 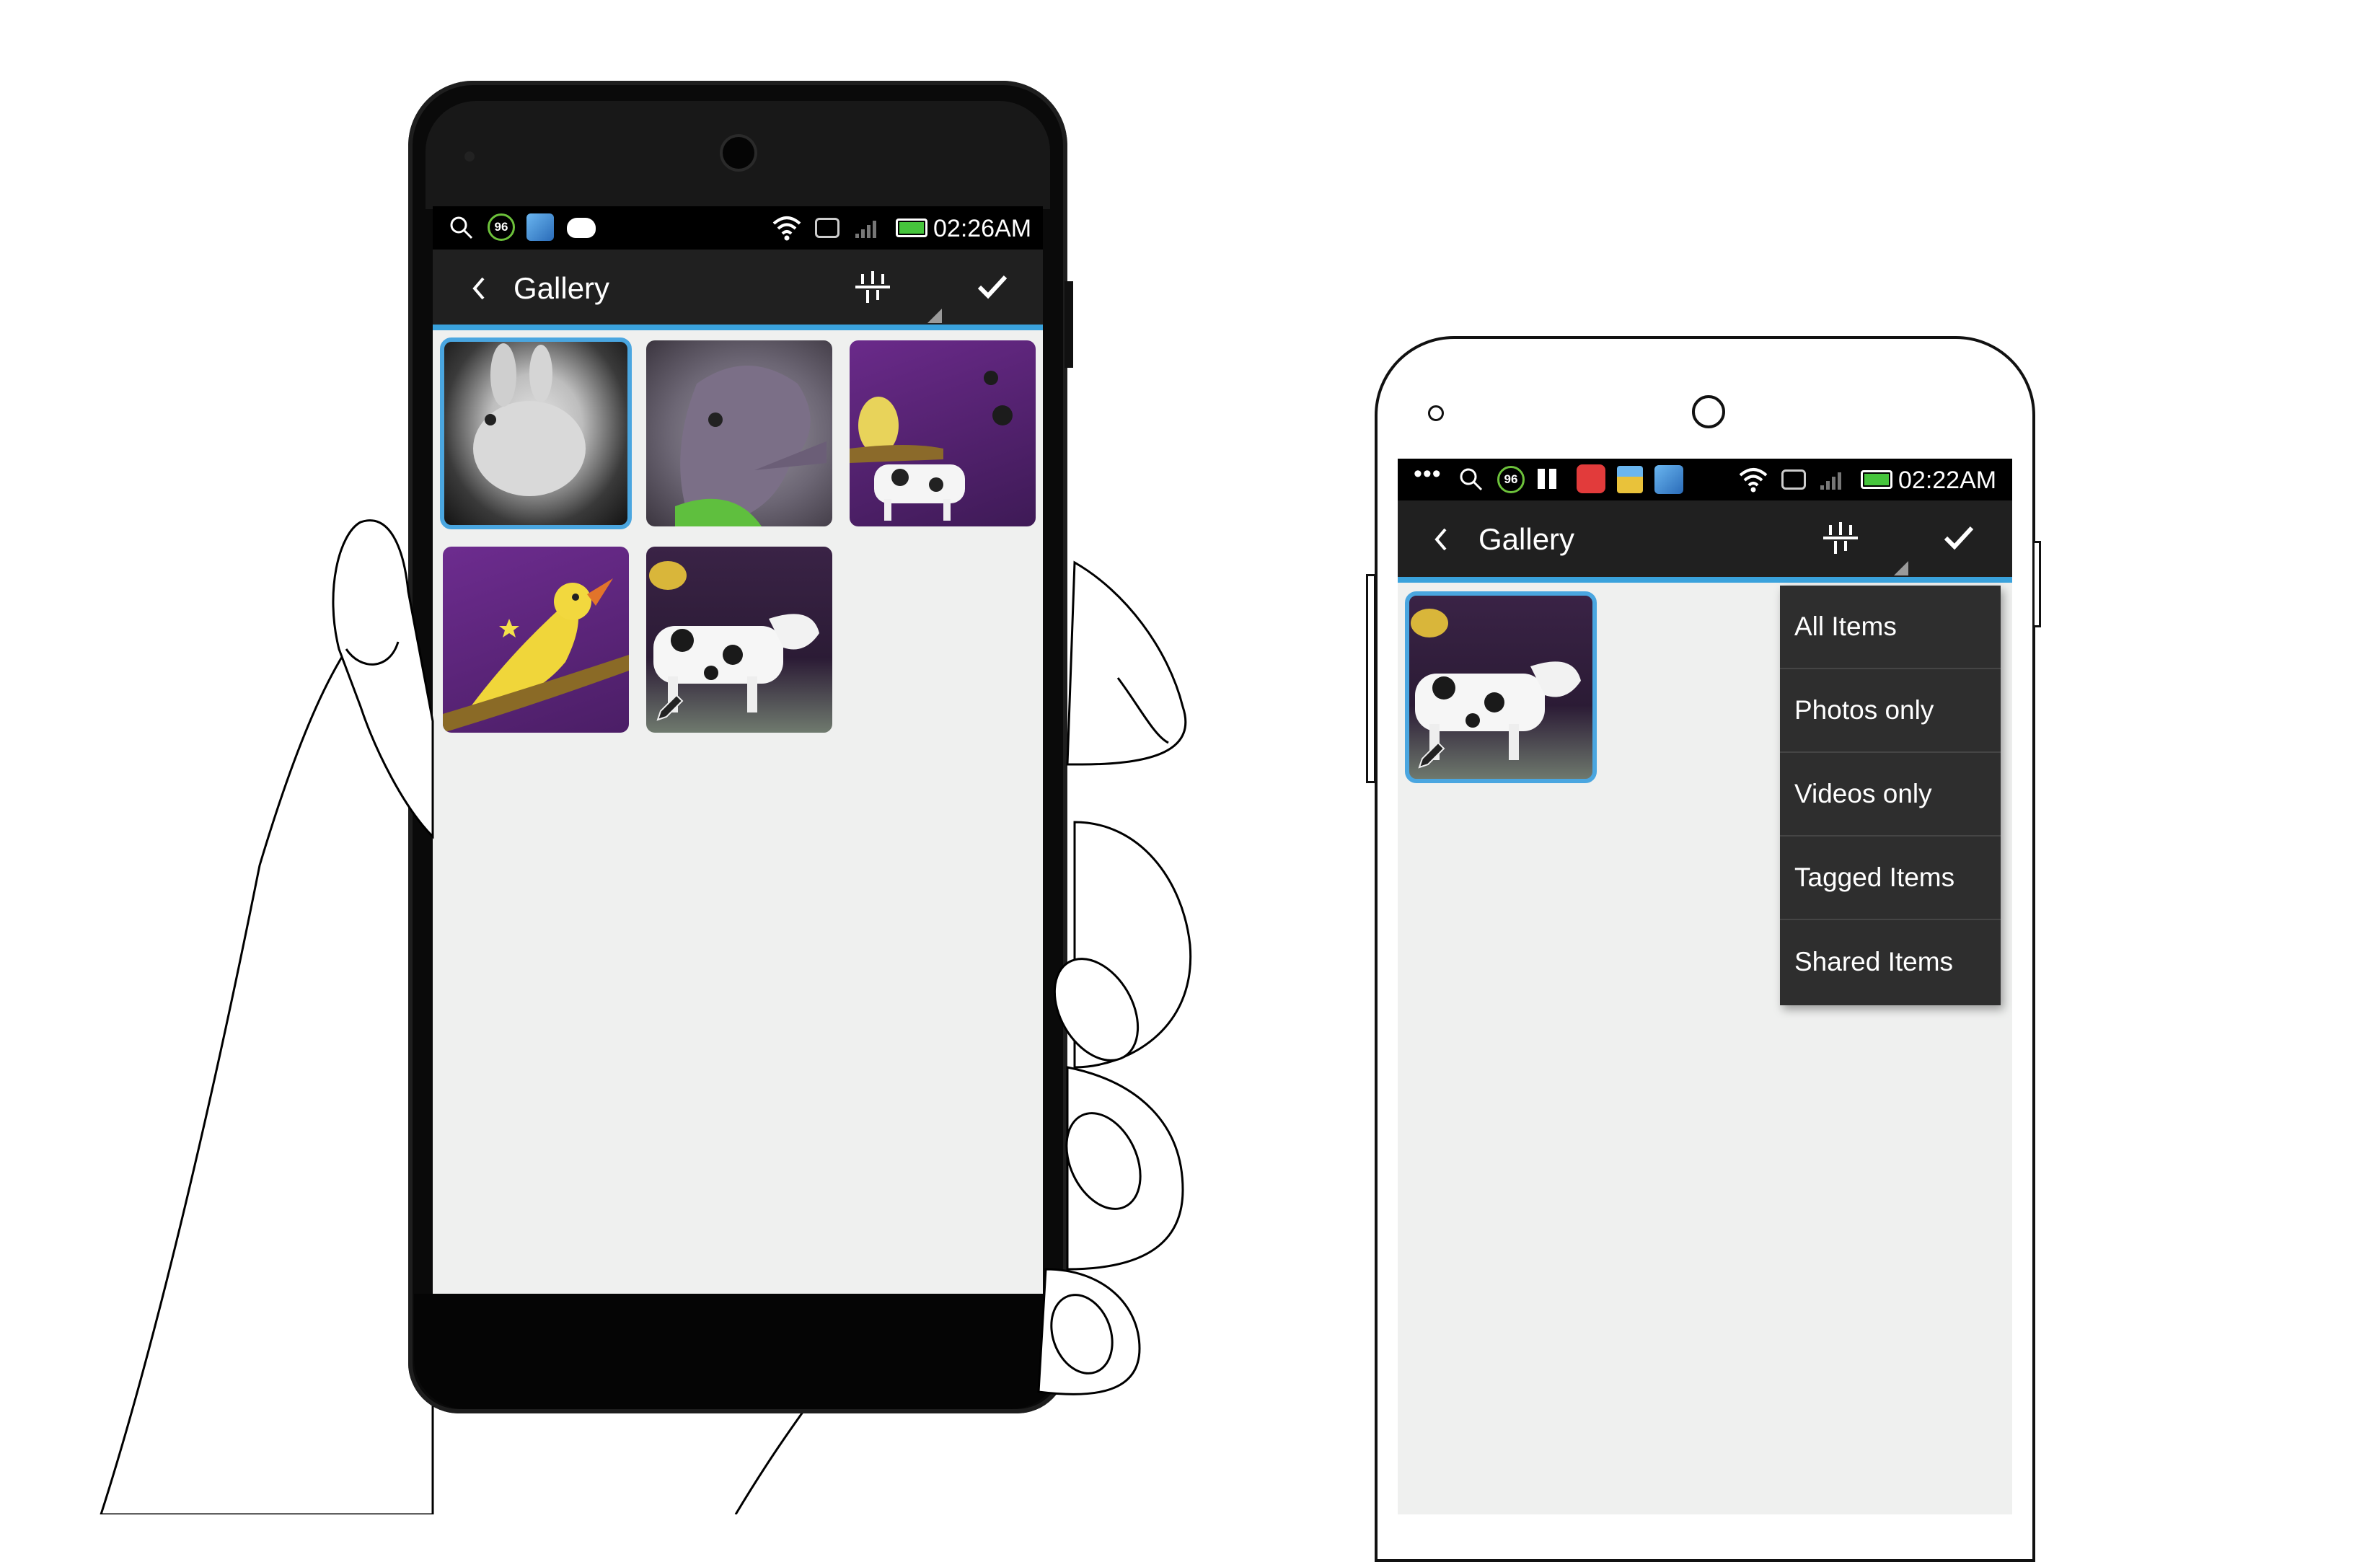 I want to click on pencil-edit-icon, so click(x=1431, y=755).